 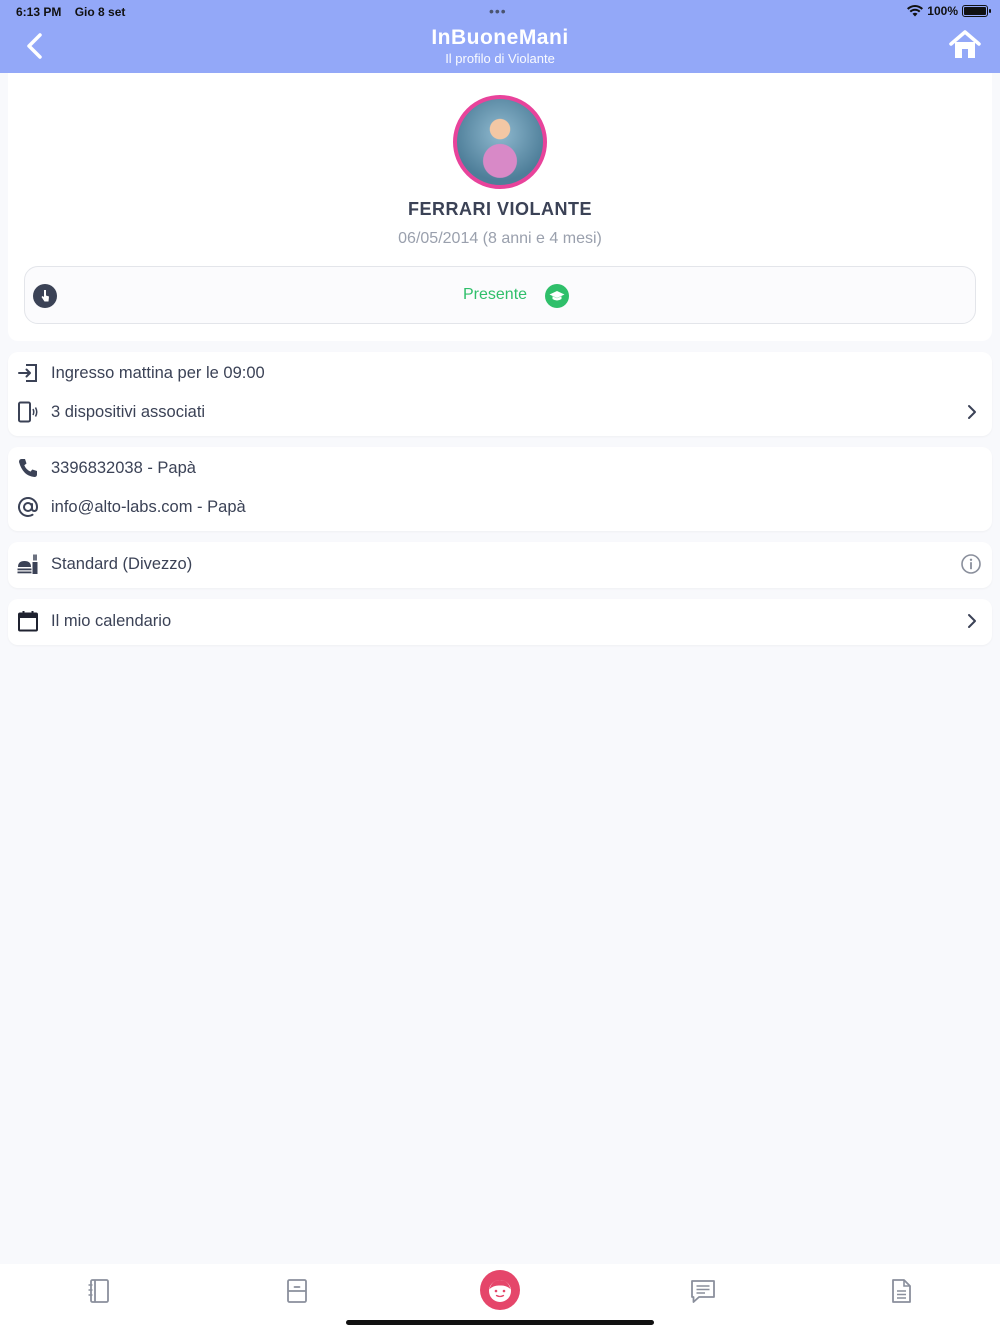 I want to click on multitasking-dots-icon: •••, so click(x=498, y=11).